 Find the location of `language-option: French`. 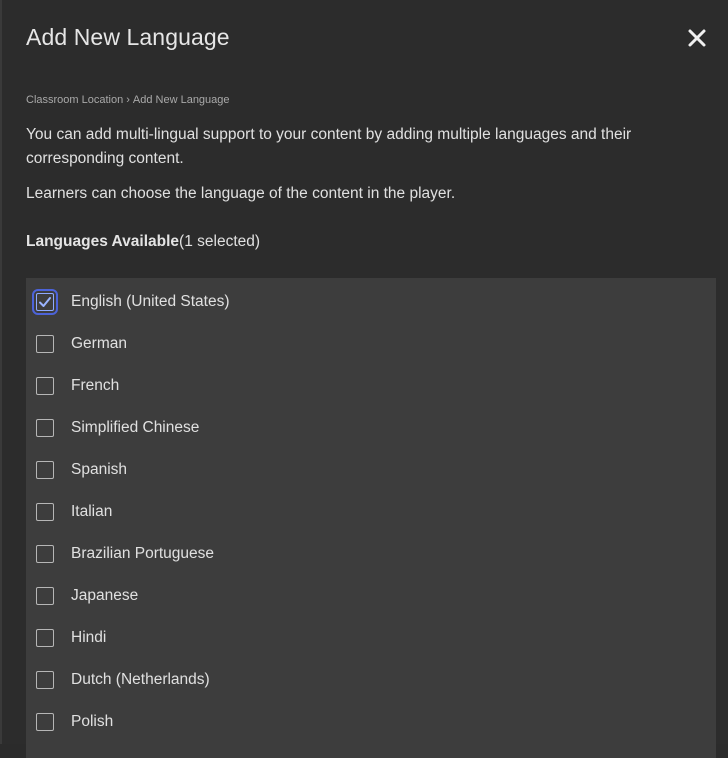

language-option: French is located at coordinates (77, 386).